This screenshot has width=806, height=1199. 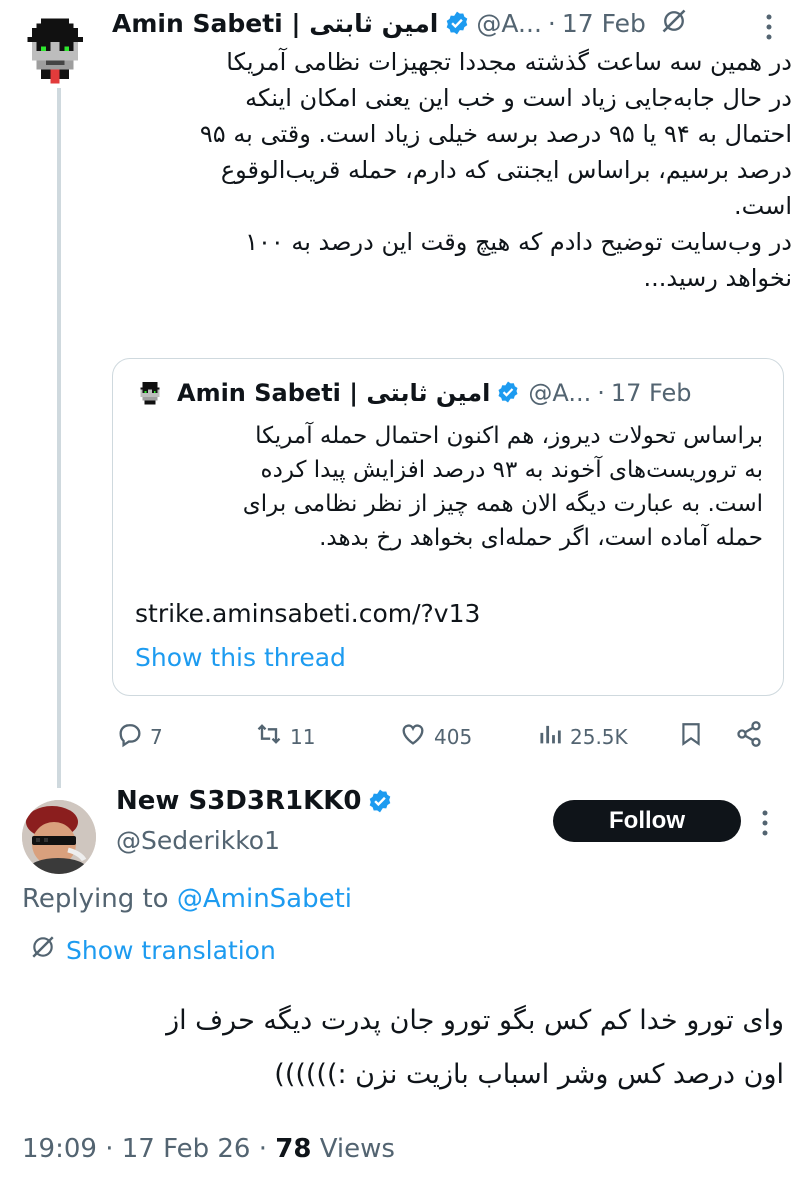 What do you see at coordinates (553, 736) in the screenshot?
I see `views-bar-chart-icon` at bounding box center [553, 736].